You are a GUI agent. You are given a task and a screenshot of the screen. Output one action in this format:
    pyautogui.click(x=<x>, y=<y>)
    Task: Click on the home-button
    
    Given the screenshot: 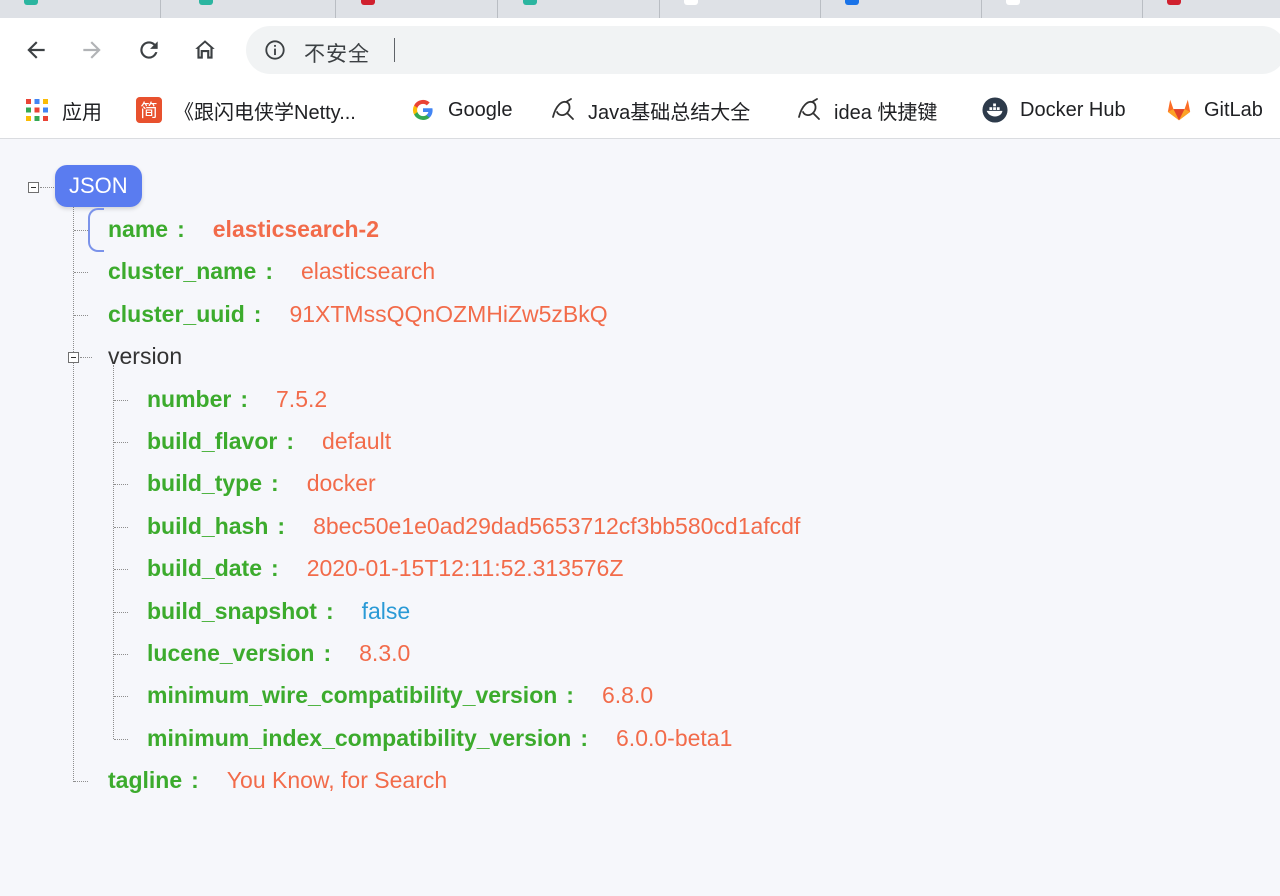 What is the action you would take?
    pyautogui.click(x=205, y=50)
    